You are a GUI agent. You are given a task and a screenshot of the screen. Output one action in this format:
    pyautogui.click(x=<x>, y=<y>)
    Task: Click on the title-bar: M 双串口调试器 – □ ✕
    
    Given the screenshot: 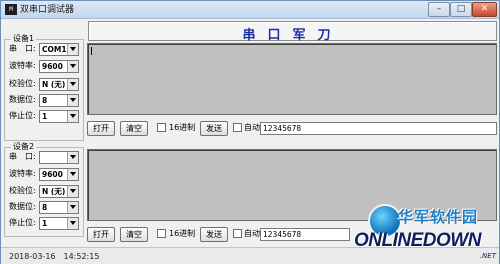 What is the action you would take?
    pyautogui.click(x=250, y=10)
    